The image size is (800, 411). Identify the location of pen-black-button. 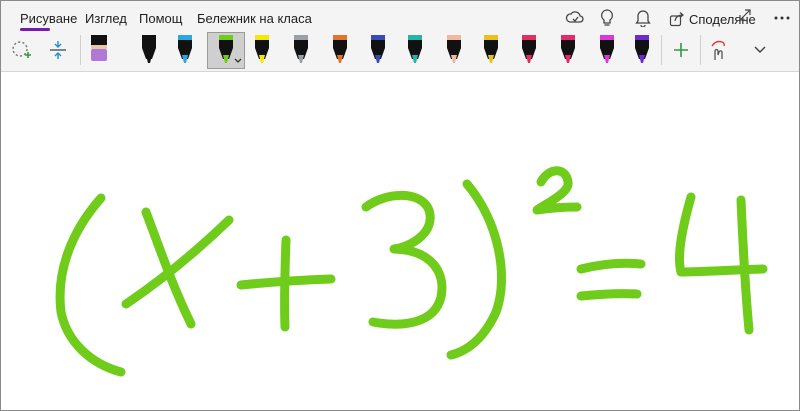
(149, 50).